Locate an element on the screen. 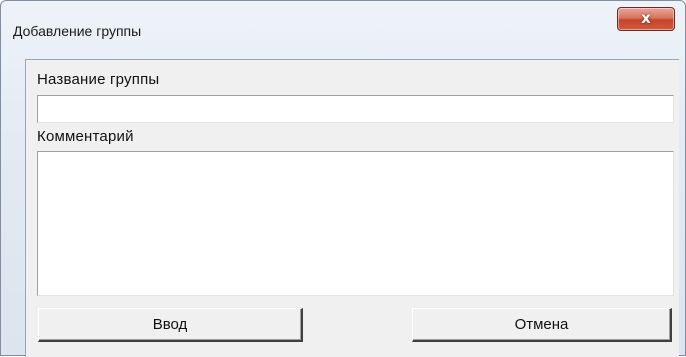  ok-button: Ввод is located at coordinates (170, 325).